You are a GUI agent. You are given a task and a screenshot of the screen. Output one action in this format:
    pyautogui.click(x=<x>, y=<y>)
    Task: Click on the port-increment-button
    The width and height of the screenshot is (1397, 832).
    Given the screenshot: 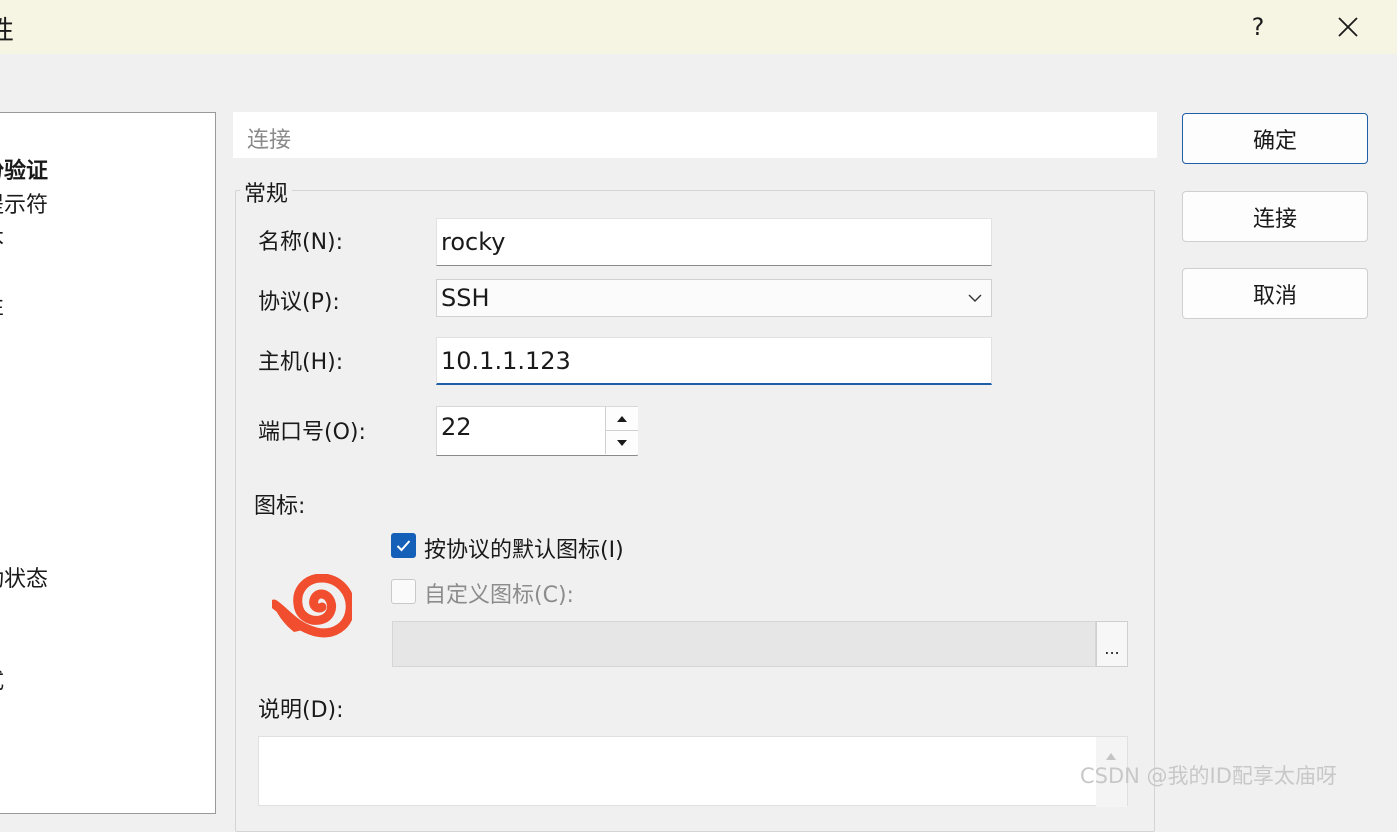 What is the action you would take?
    pyautogui.click(x=621, y=419)
    